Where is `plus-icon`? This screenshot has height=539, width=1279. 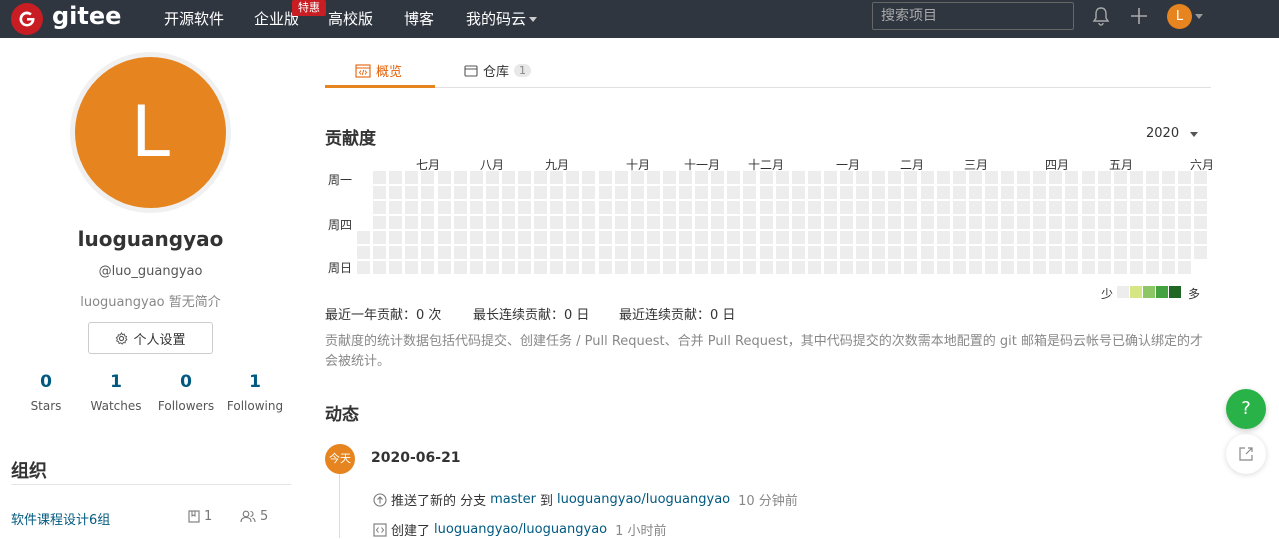 plus-icon is located at coordinates (1139, 18).